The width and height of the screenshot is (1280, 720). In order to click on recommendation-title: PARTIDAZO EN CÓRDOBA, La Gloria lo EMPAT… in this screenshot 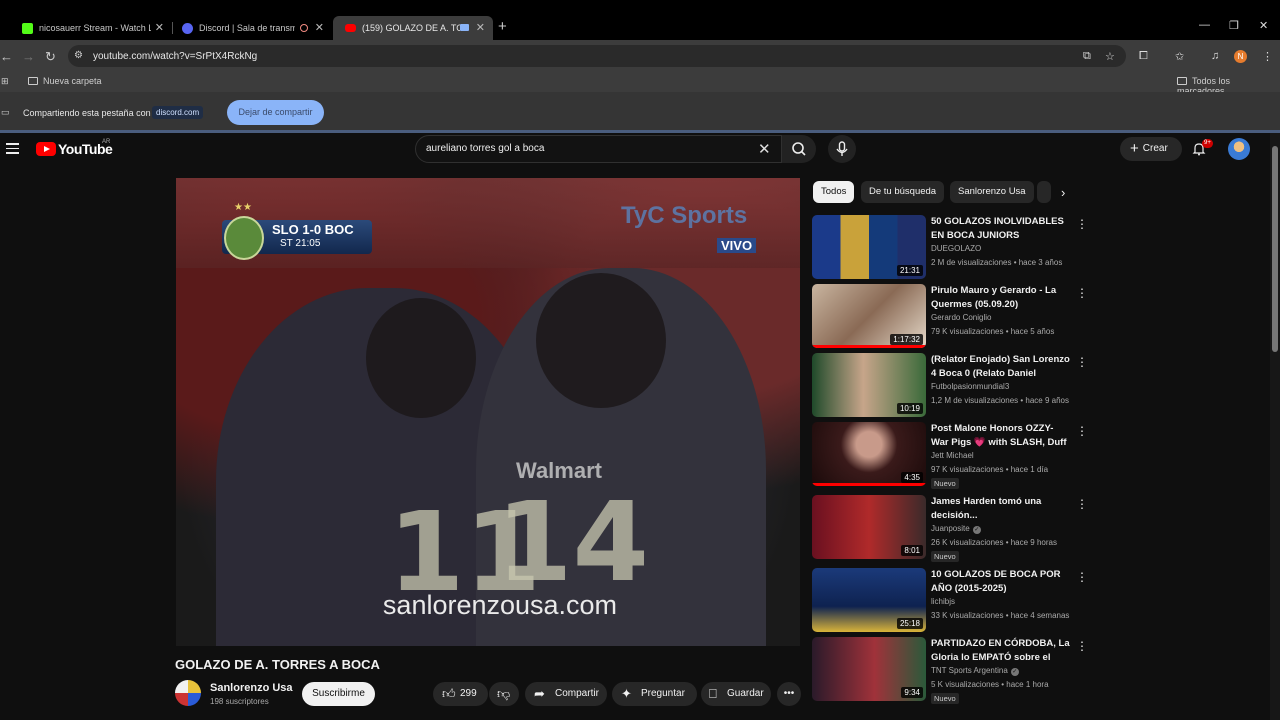, I will do `click(1001, 650)`.